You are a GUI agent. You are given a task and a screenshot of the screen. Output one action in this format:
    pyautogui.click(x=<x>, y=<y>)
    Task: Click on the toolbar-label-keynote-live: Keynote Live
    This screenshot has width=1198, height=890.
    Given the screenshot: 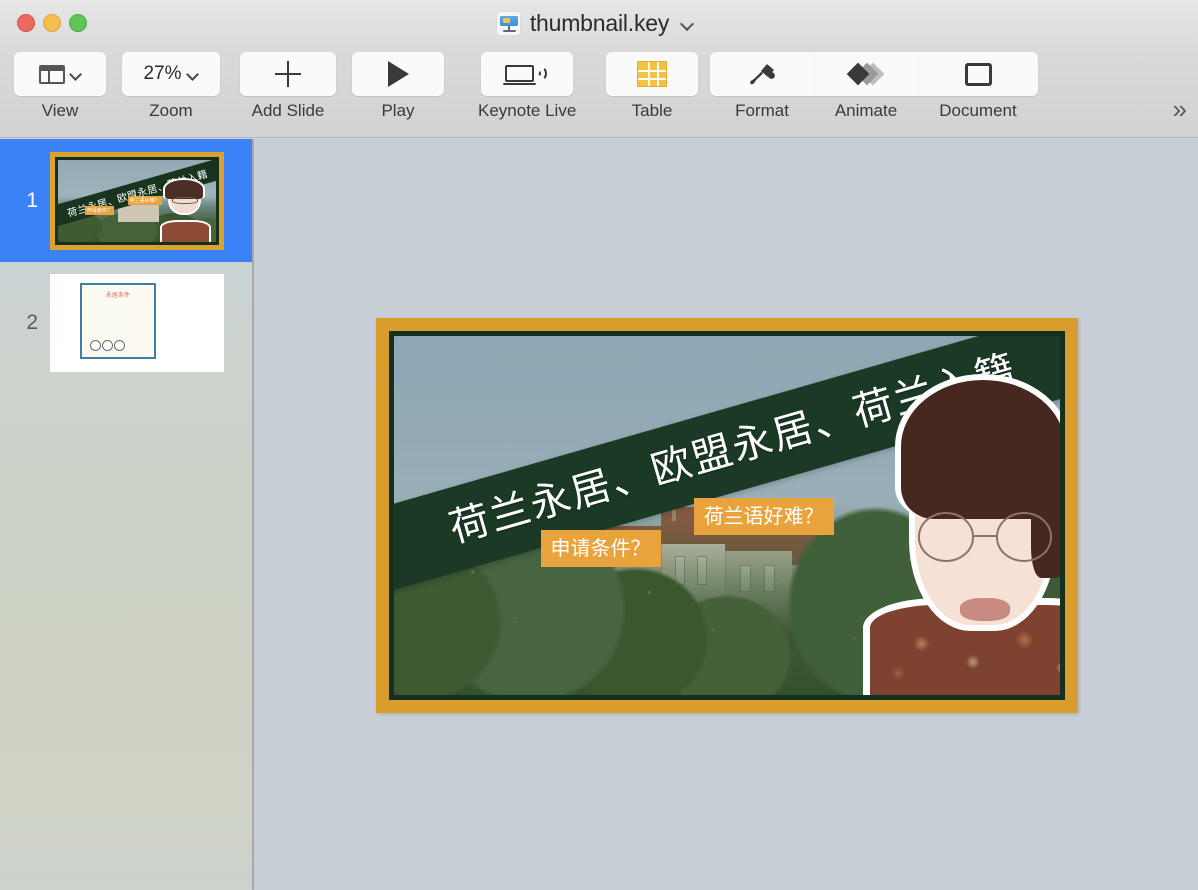 What is the action you would take?
    pyautogui.click(x=527, y=110)
    